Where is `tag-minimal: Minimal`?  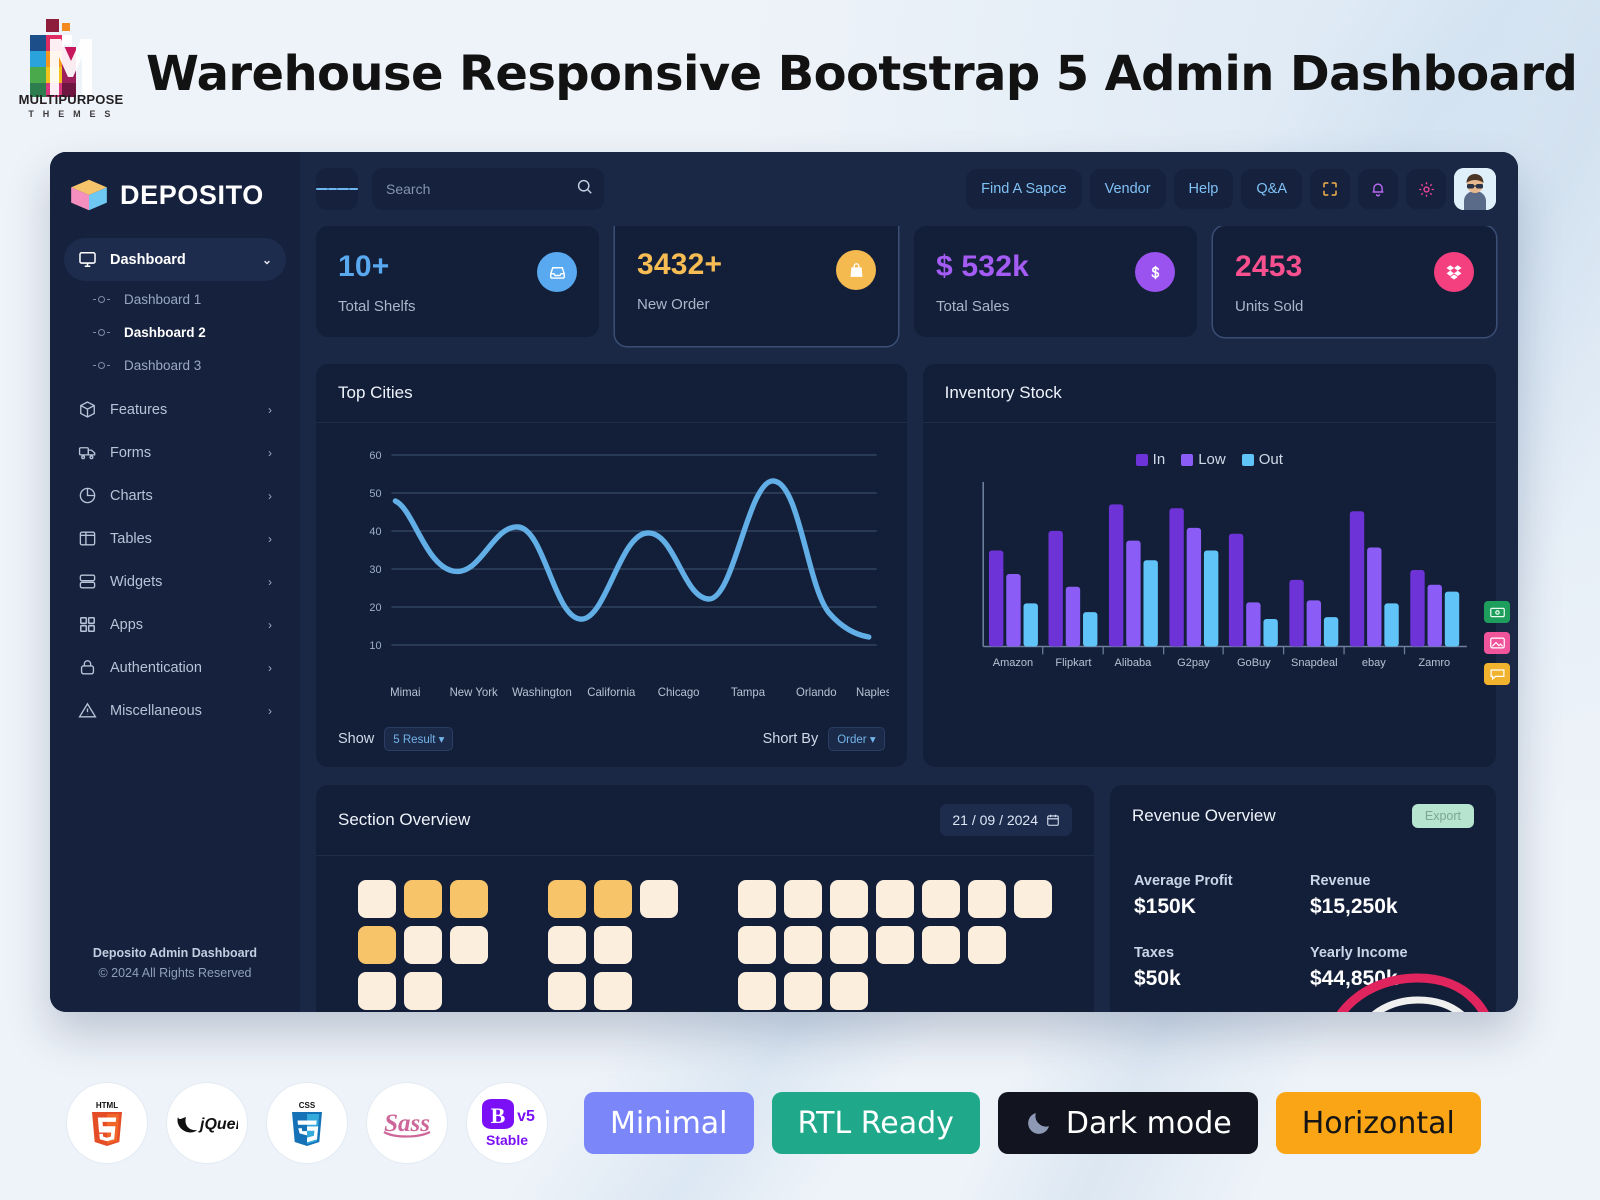
tag-minimal: Minimal is located at coordinates (669, 1123).